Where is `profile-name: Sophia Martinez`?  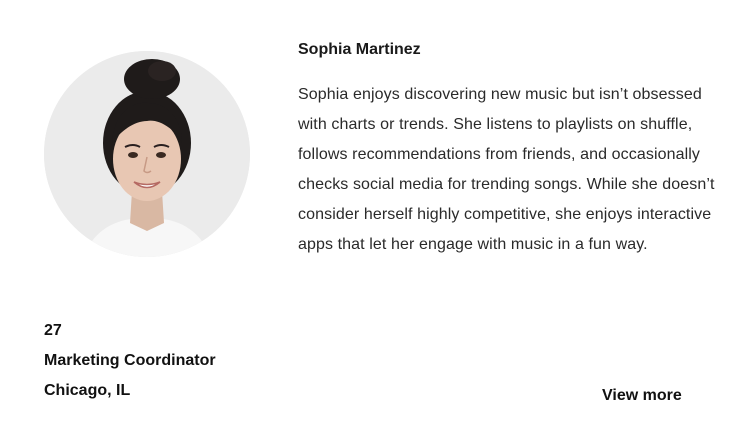
profile-name: Sophia Martinez is located at coordinates (359, 49).